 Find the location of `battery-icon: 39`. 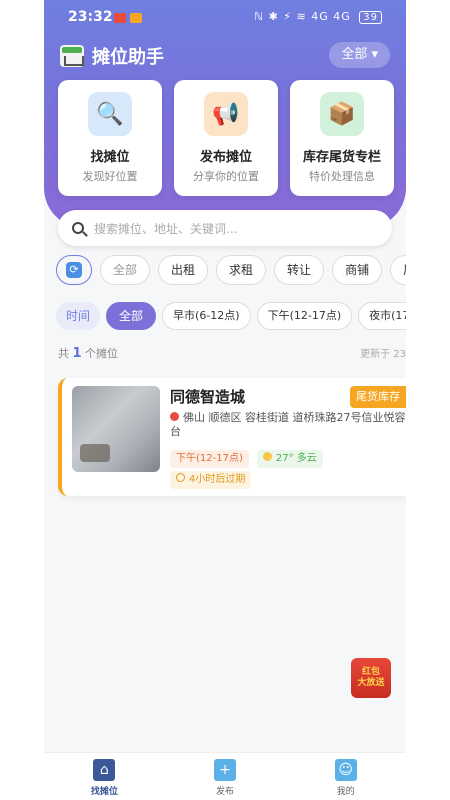

battery-icon: 39 is located at coordinates (370, 17).